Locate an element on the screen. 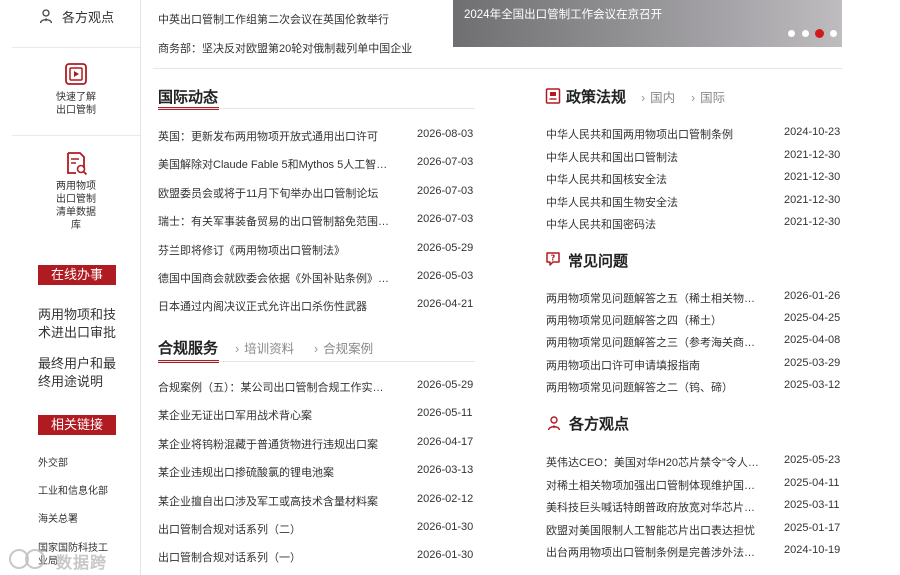  faq-row: 两用物项出口许可申请填报指南 2025-03-29 is located at coordinates (700, 365).